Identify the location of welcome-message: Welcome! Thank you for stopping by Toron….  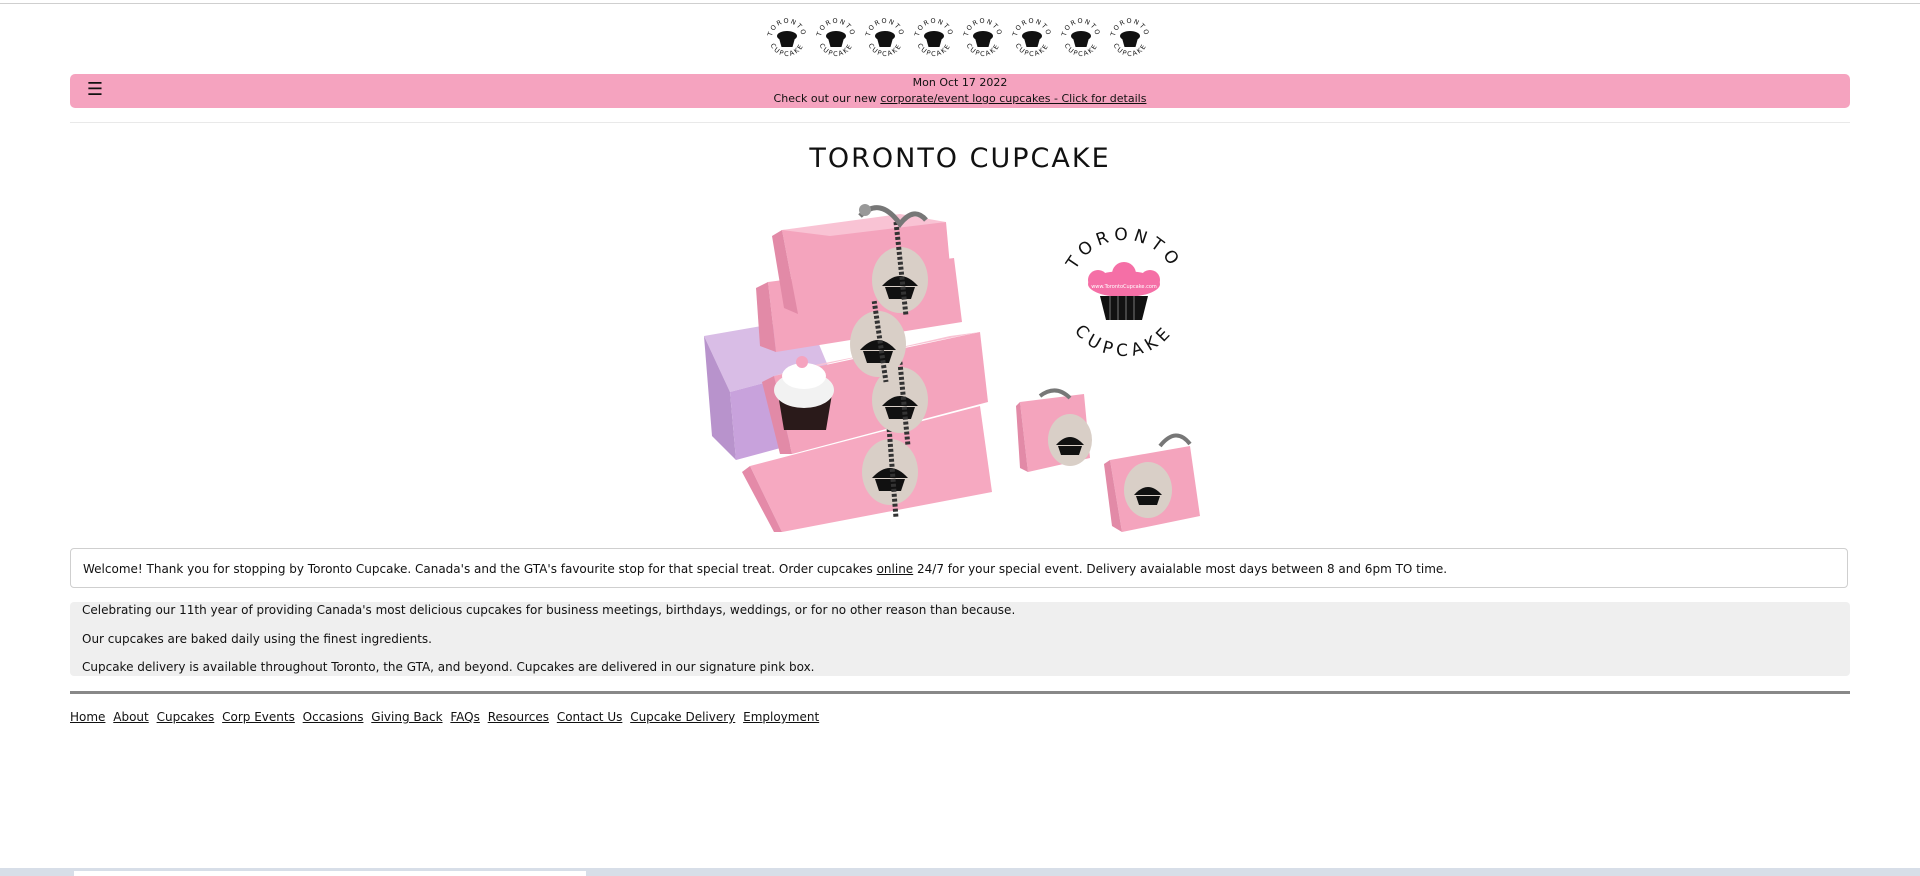
(959, 568).